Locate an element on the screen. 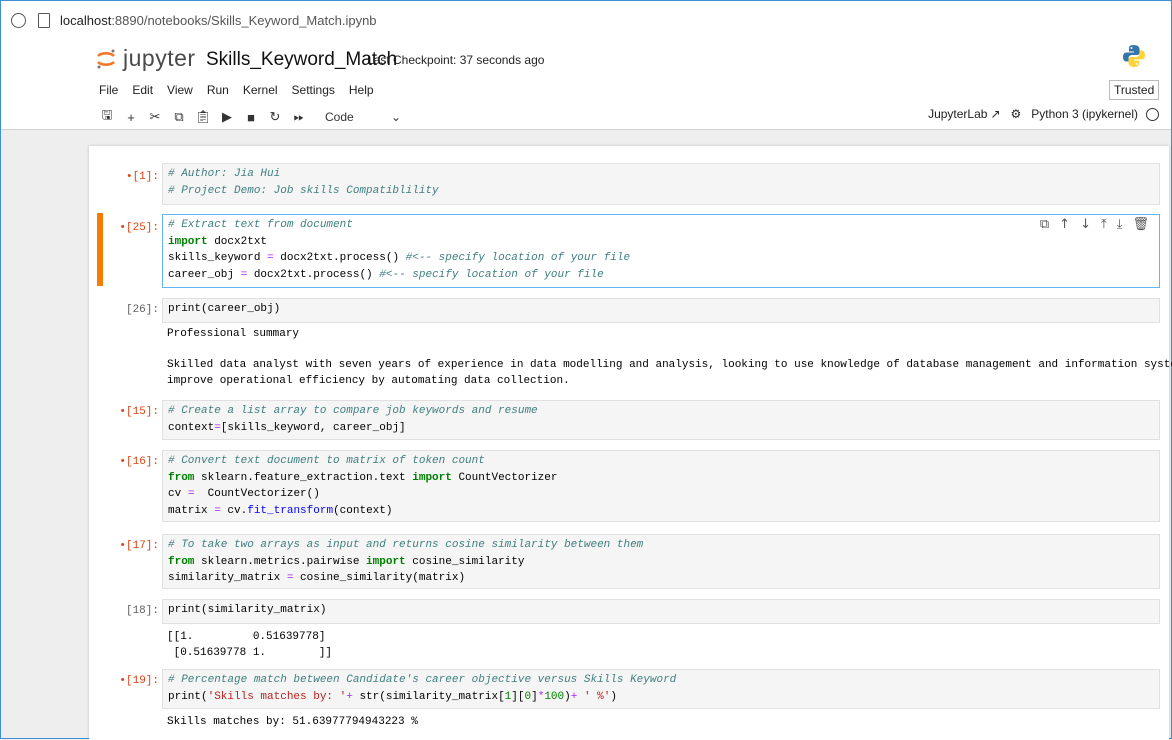  paste-icon: 📋︎ is located at coordinates (203, 117).